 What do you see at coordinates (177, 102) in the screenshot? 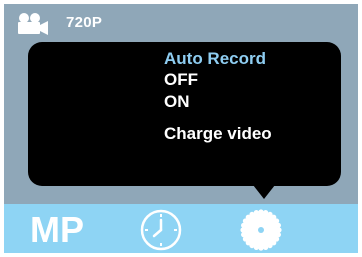
I see `menu-item-on: ON` at bounding box center [177, 102].